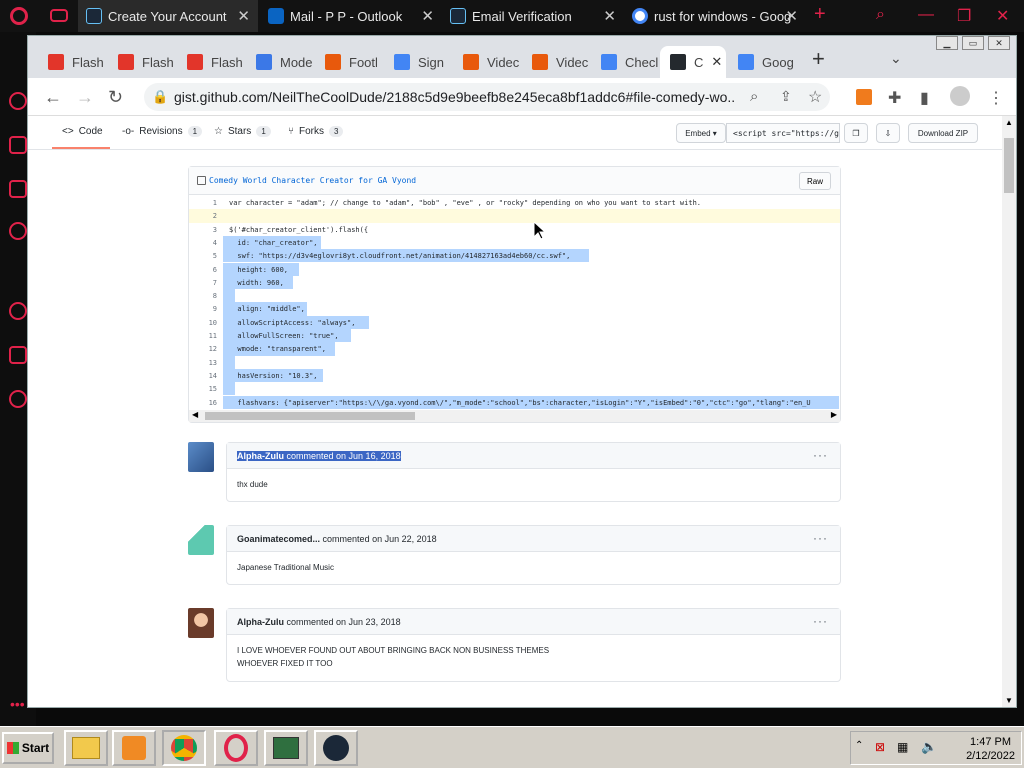  Describe the element at coordinates (973, 43) in the screenshot. I see `maximize-icon: ▭` at that location.